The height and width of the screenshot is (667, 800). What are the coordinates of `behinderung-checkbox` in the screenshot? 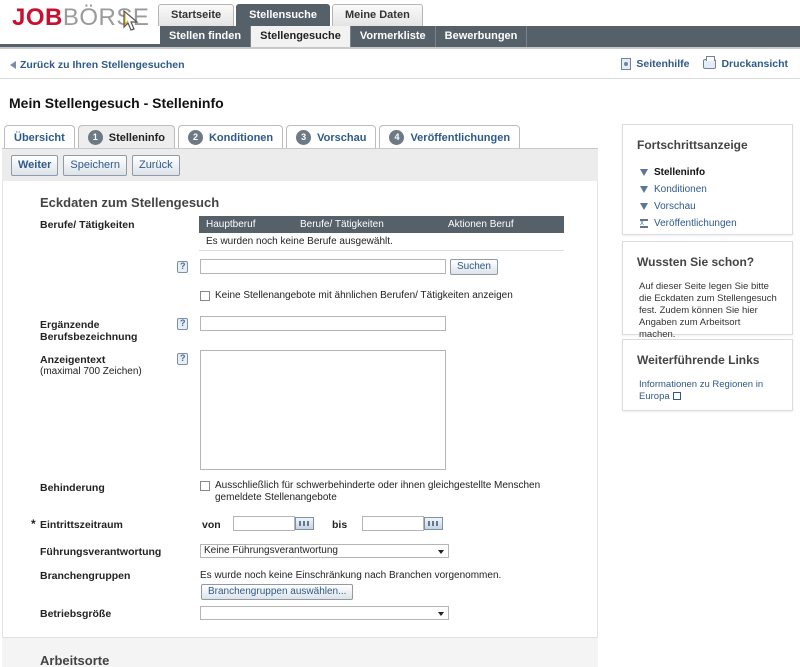 It's located at (205, 486).